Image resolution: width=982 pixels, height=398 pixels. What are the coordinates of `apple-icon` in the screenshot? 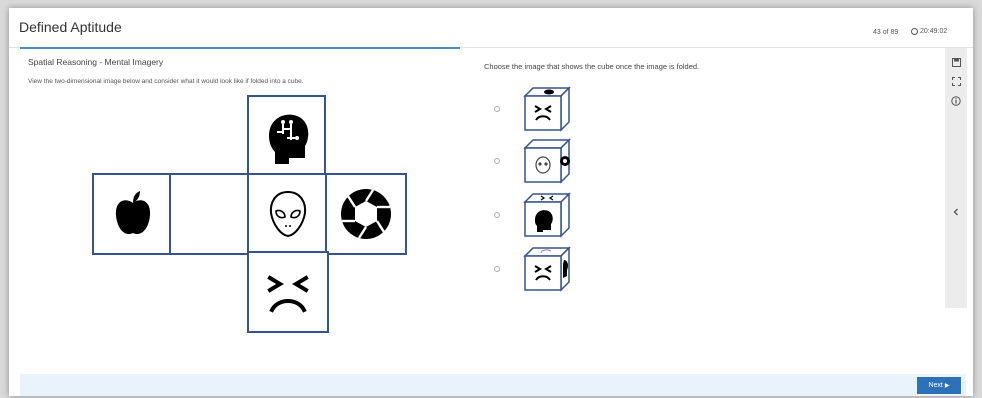 It's located at (132, 213).